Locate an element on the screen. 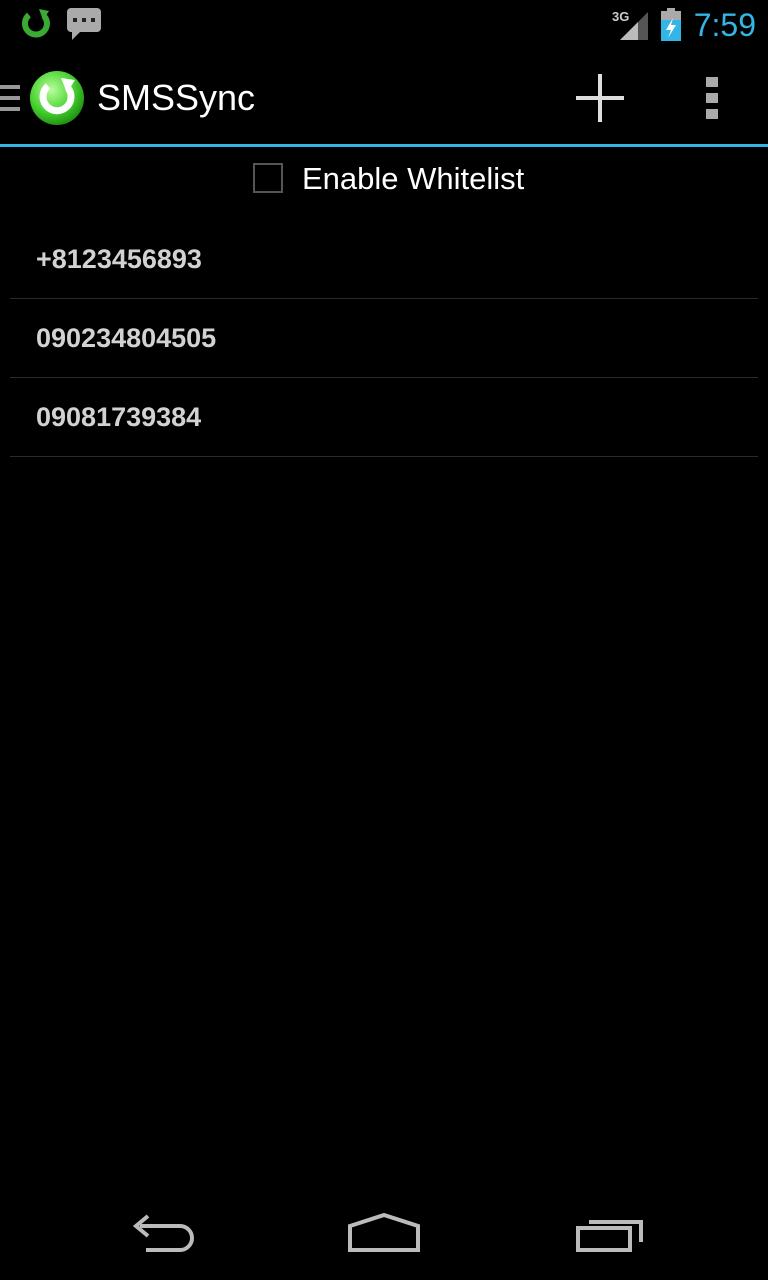 This screenshot has height=1280, width=768. recents-icon is located at coordinates (610, 1236).